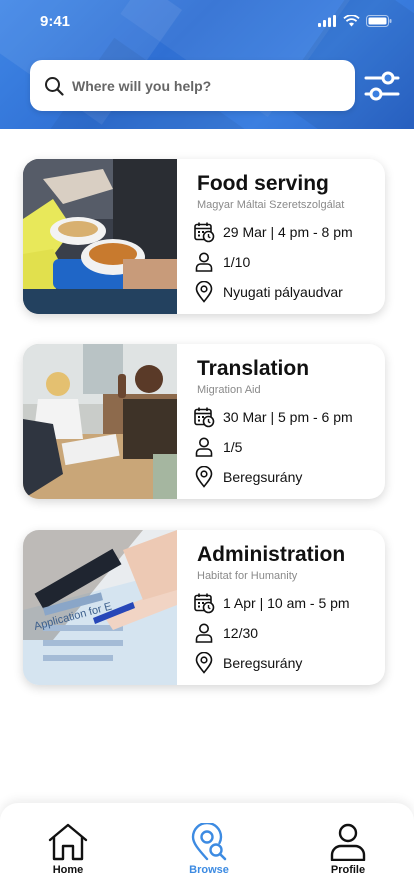  Describe the element at coordinates (286, 603) in the screenshot. I see `card-date: 1 Apr | 10 am - 5 pm` at that location.